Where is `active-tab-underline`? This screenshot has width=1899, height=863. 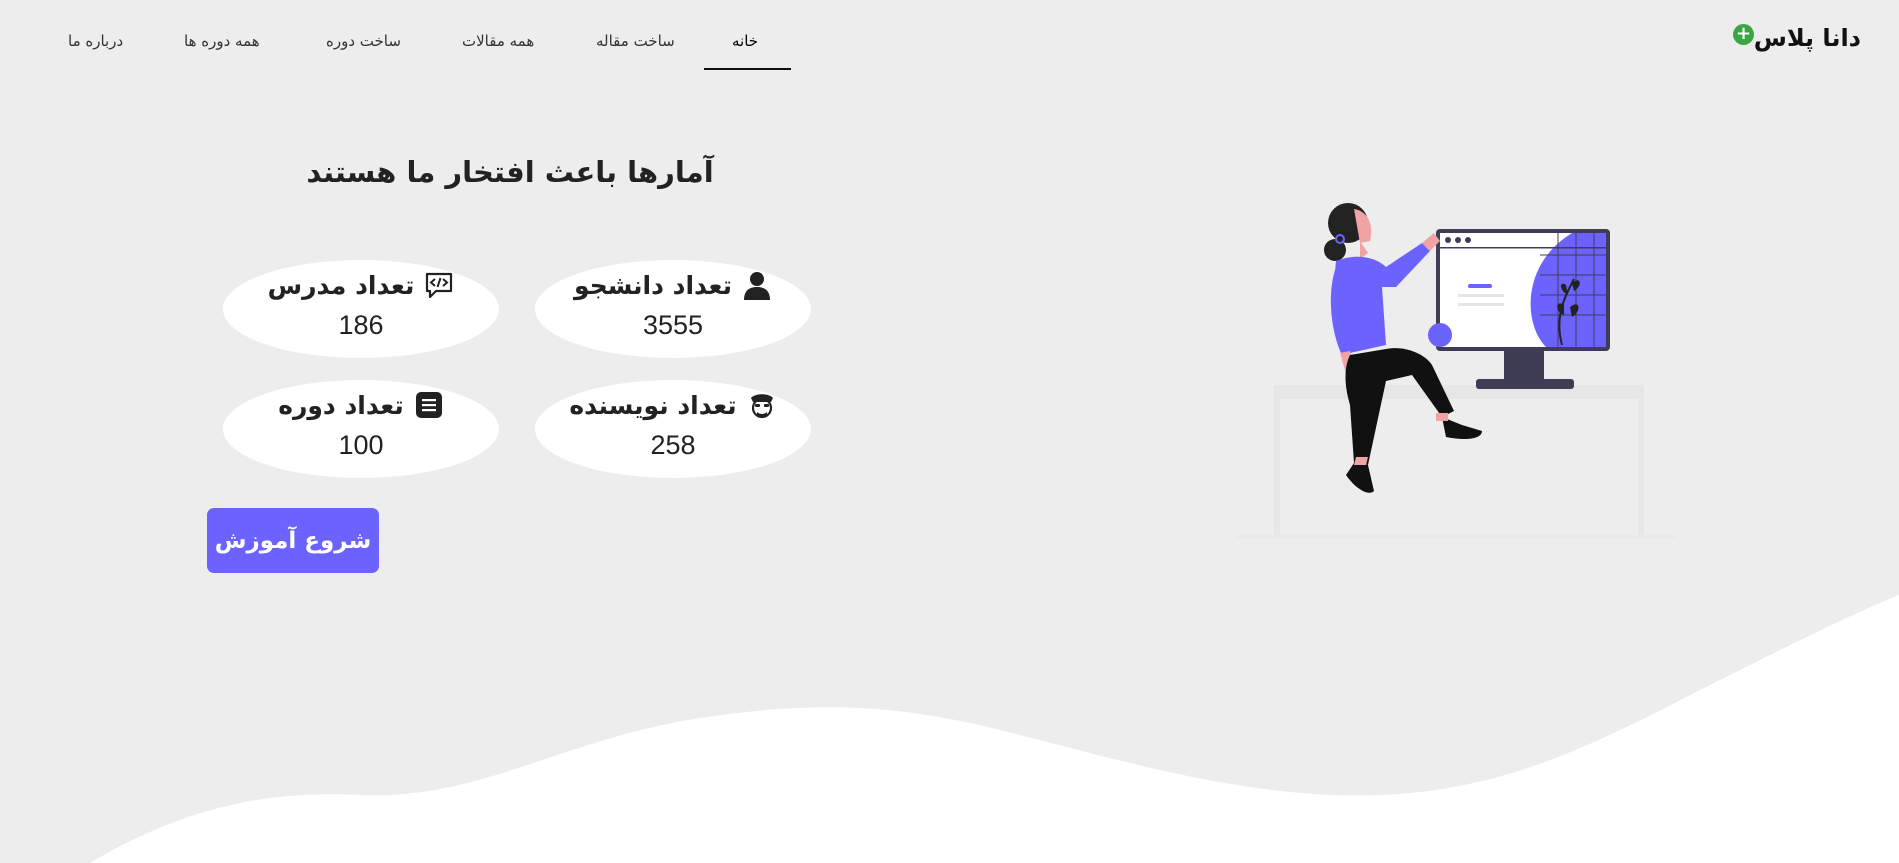 active-tab-underline is located at coordinates (747, 69).